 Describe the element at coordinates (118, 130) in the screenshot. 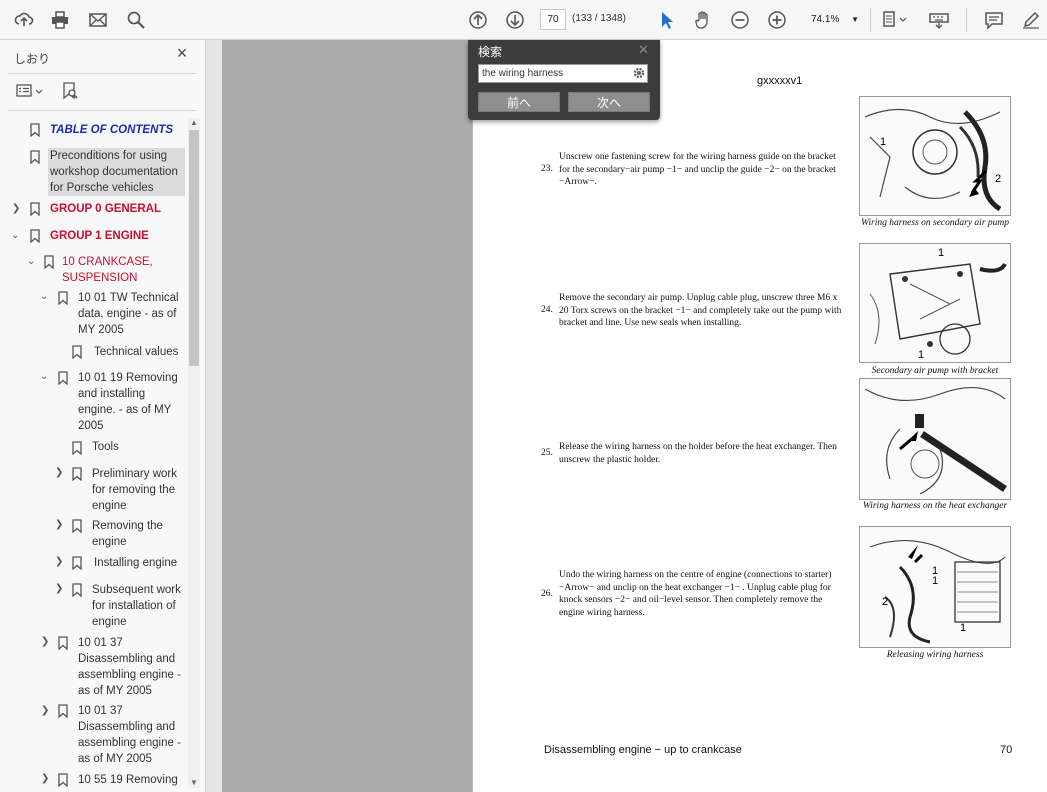

I see `bookmark-item: TABLE OF CONTENTS` at that location.